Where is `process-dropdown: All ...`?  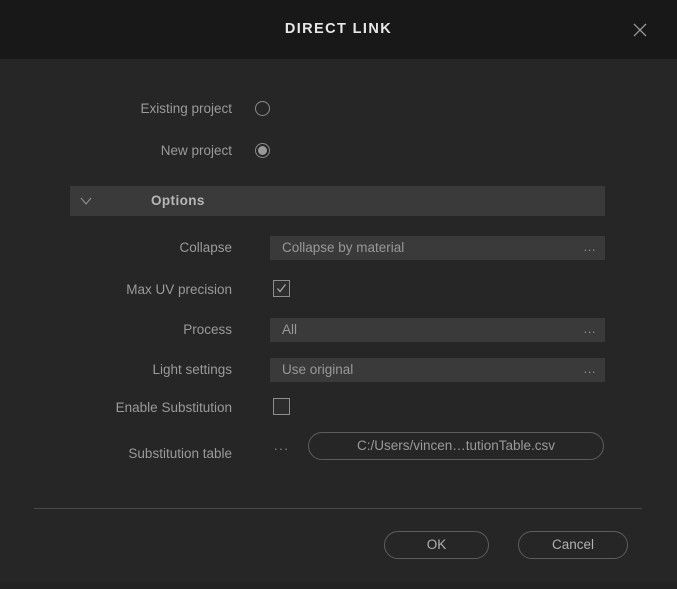
process-dropdown: All ... is located at coordinates (437, 330).